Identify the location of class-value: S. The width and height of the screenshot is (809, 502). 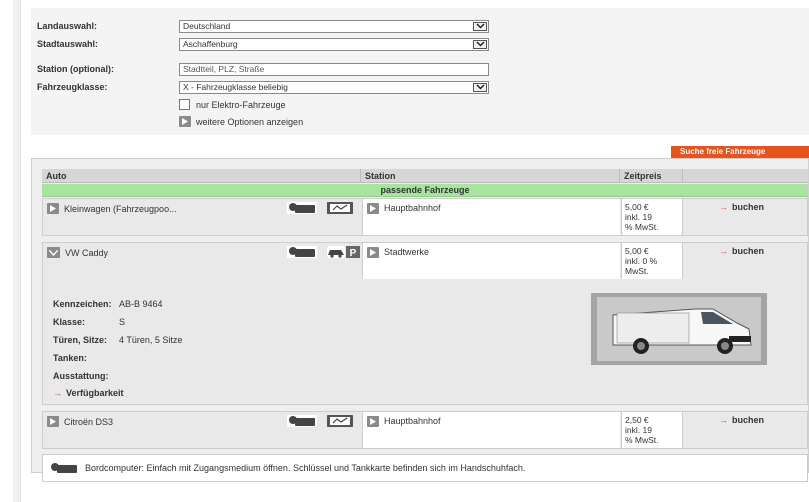
(122, 322).